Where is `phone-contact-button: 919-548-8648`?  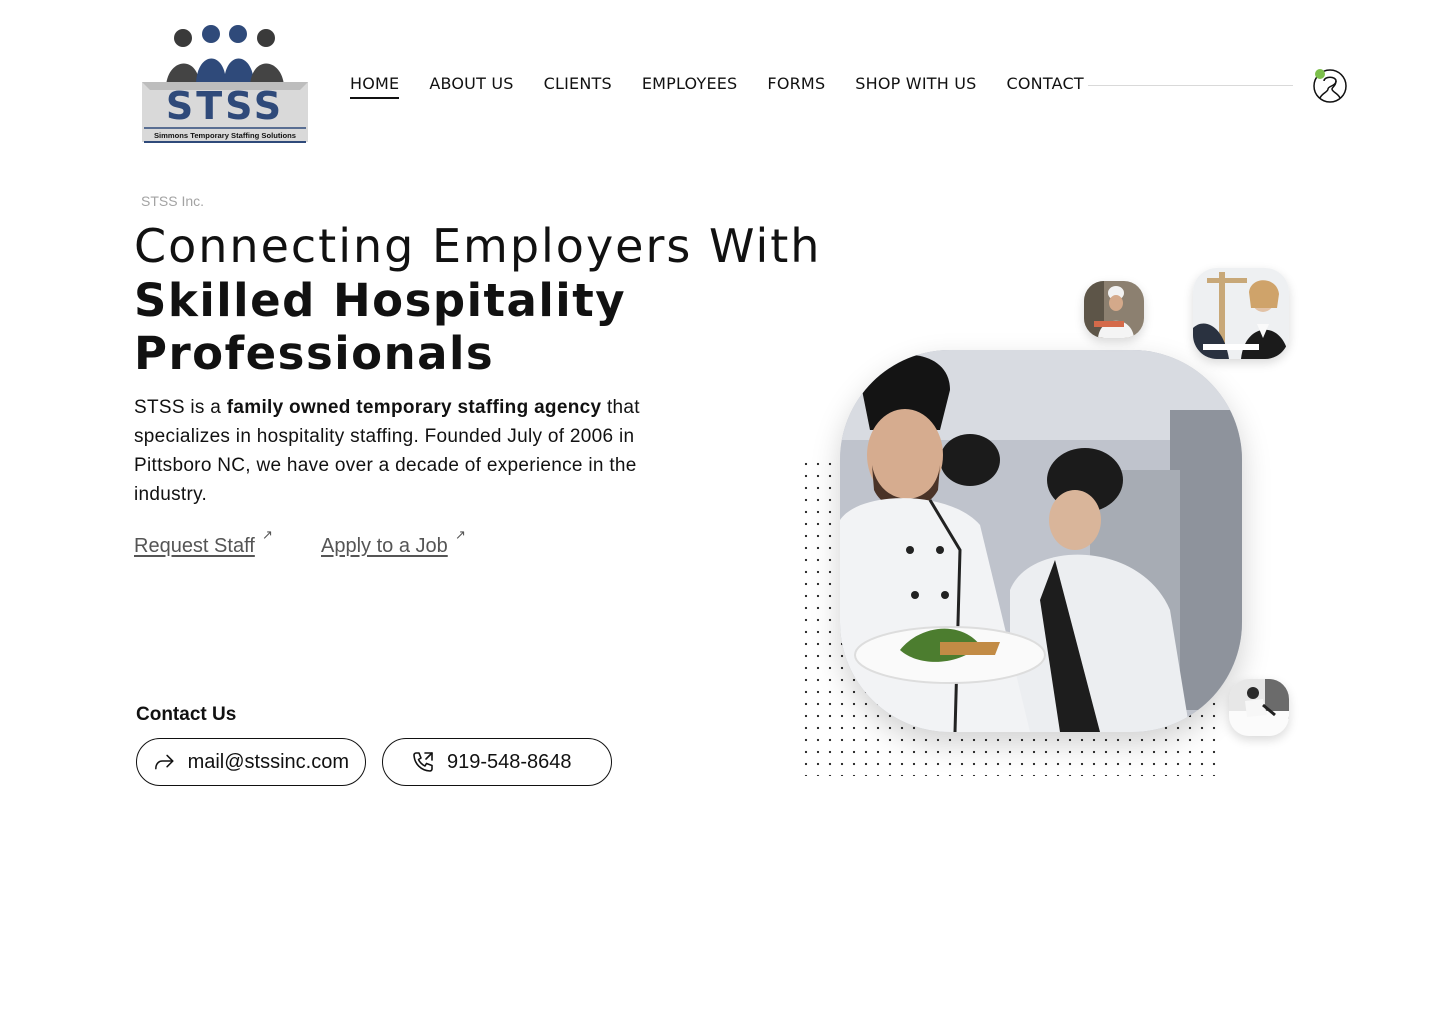 phone-contact-button: 919-548-8648 is located at coordinates (497, 762).